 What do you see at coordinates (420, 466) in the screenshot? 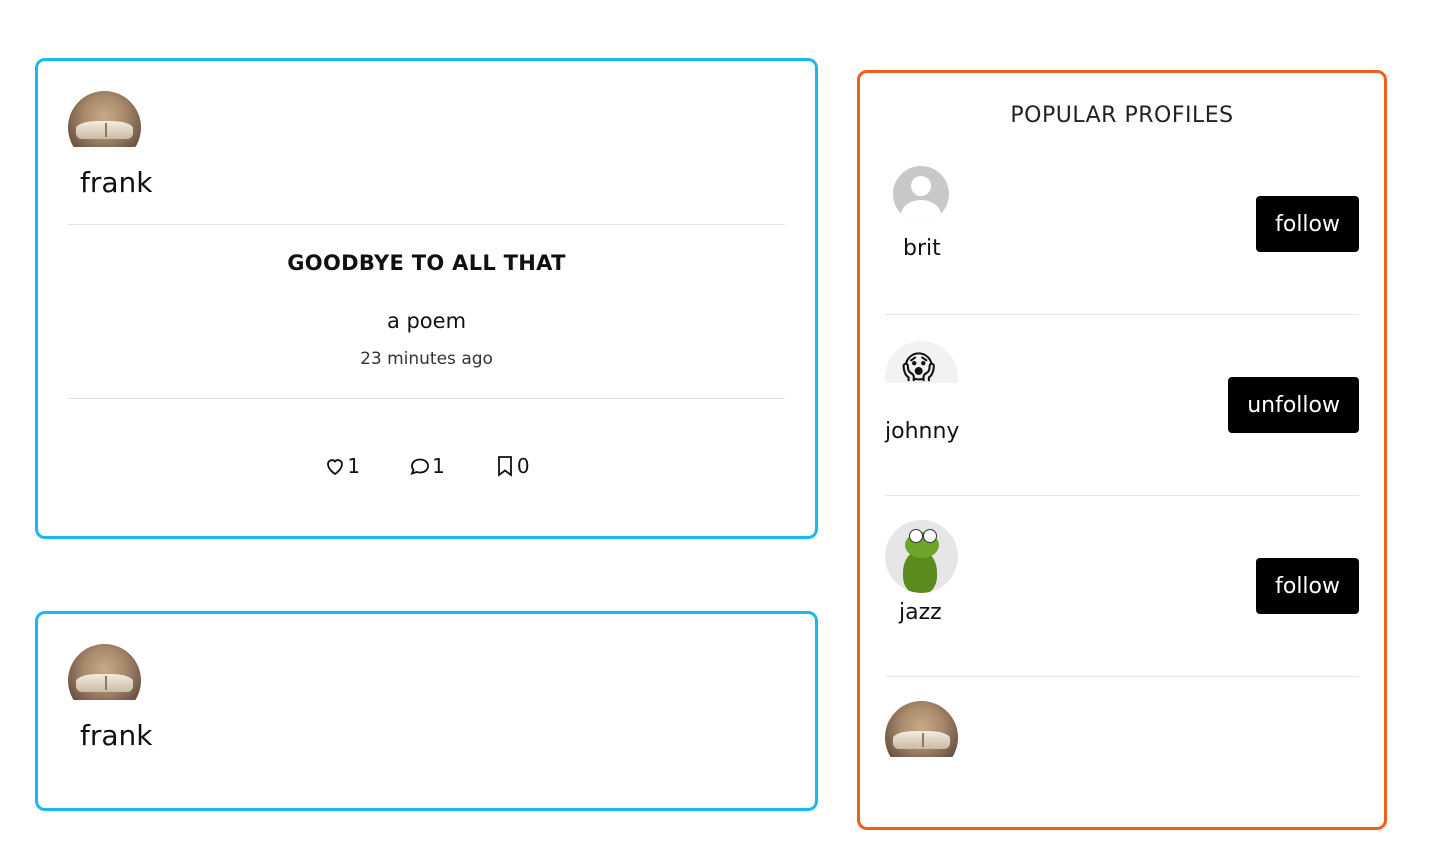
I see `comment-icon` at bounding box center [420, 466].